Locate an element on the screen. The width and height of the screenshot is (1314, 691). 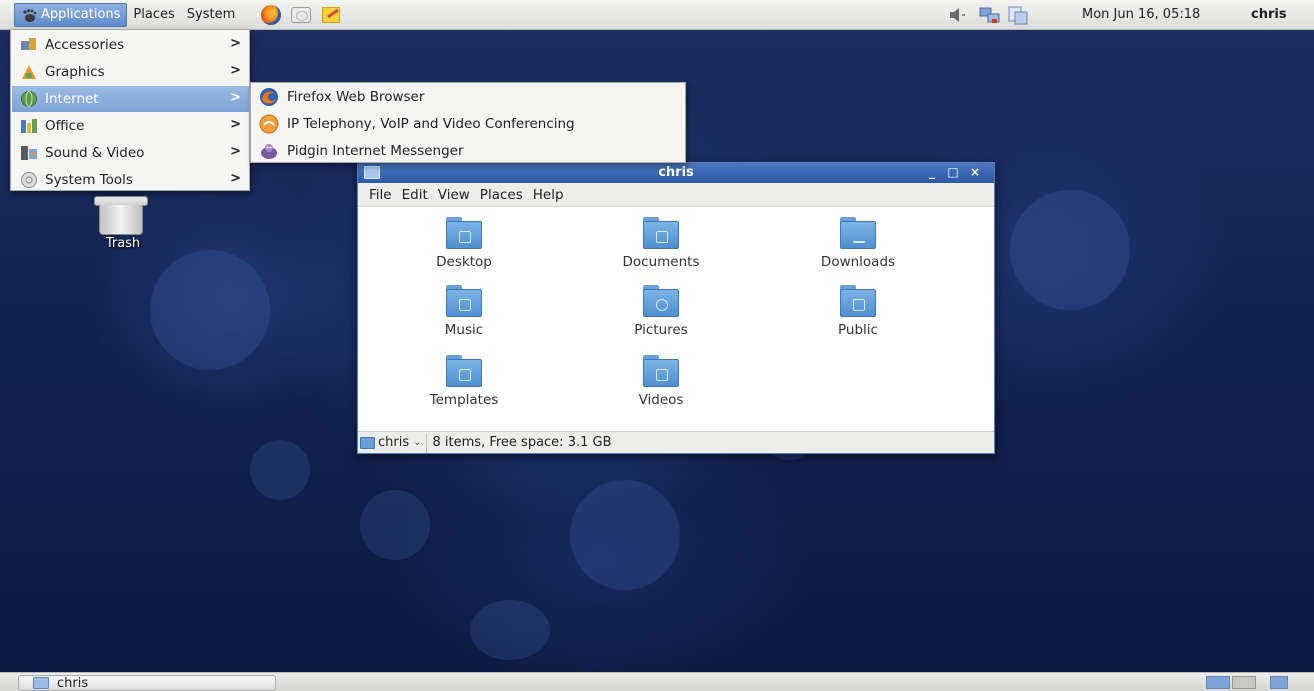
taskbar-window-button: chris is located at coordinates (147, 683).